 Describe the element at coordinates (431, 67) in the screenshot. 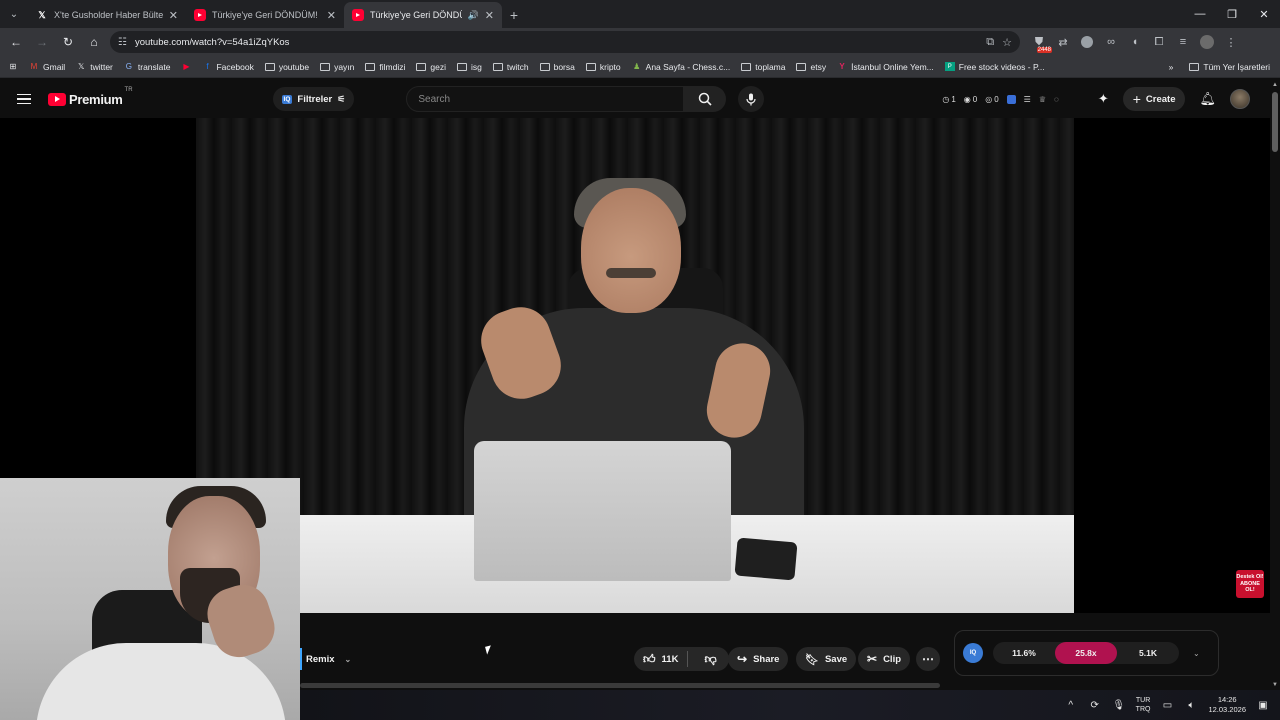

I see `bookmark-folder-gezi: gezi` at that location.